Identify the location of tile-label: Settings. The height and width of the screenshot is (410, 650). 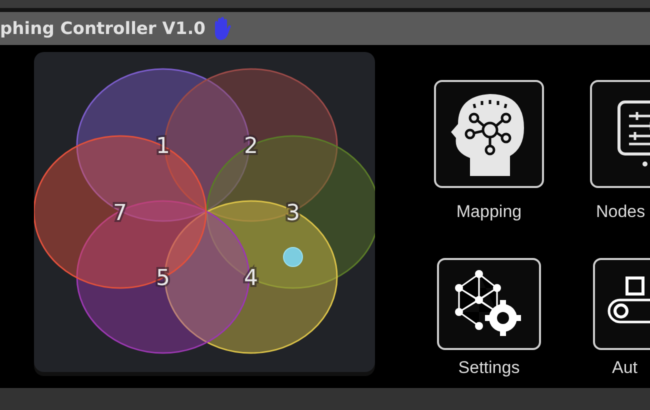
(489, 368).